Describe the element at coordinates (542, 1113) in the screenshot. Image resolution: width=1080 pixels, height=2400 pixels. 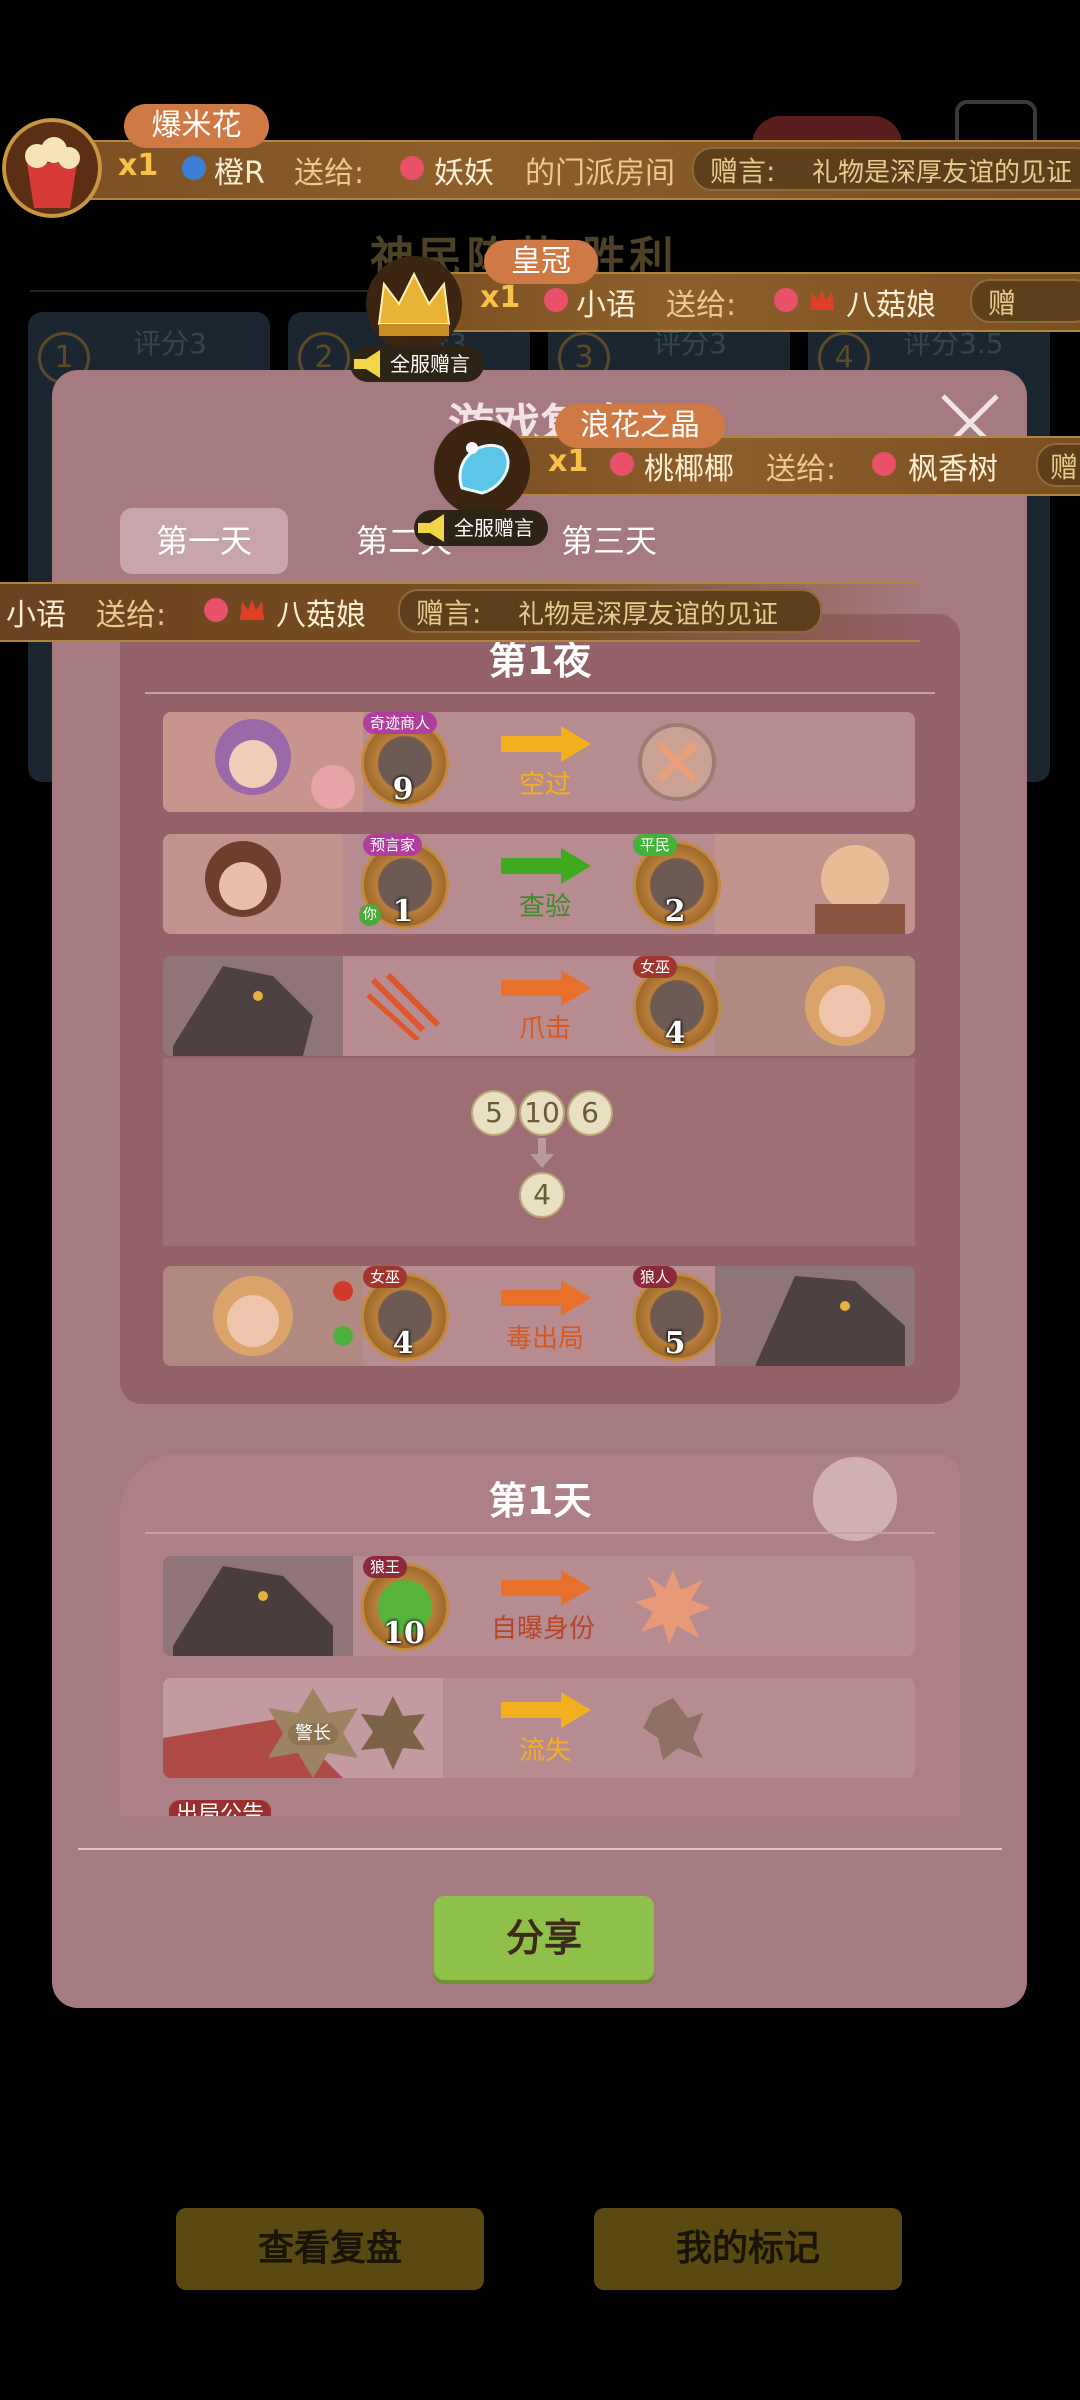
I see `vote-seat: 10` at that location.